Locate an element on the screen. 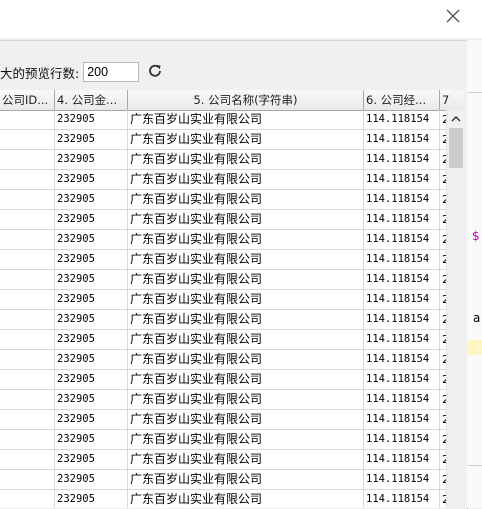 The width and height of the screenshot is (482, 509). column-header-company-name: 5. 公司名称(字符串) is located at coordinates (246, 100).